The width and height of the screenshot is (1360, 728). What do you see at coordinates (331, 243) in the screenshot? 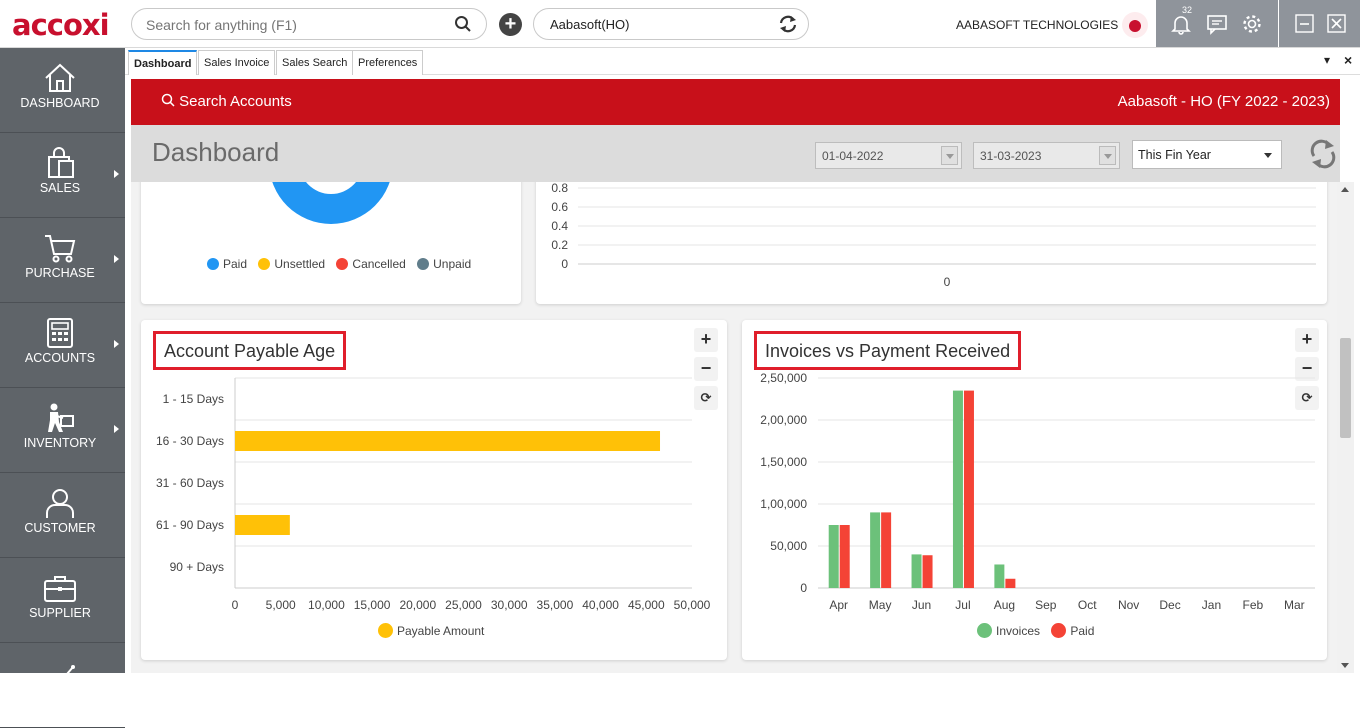
I see `invoice-status-card: Paid Unsettled Cancelled Unpaid` at bounding box center [331, 243].